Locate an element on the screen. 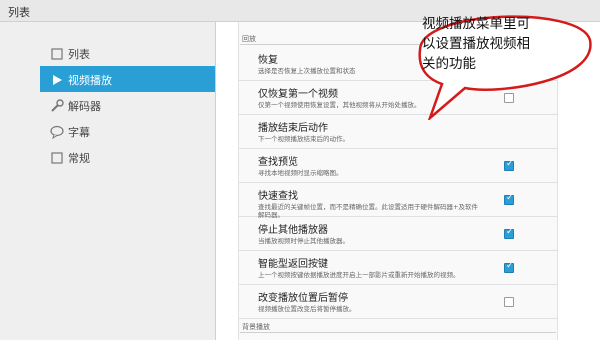 The width and height of the screenshot is (600, 340). play-icon is located at coordinates (57, 79).